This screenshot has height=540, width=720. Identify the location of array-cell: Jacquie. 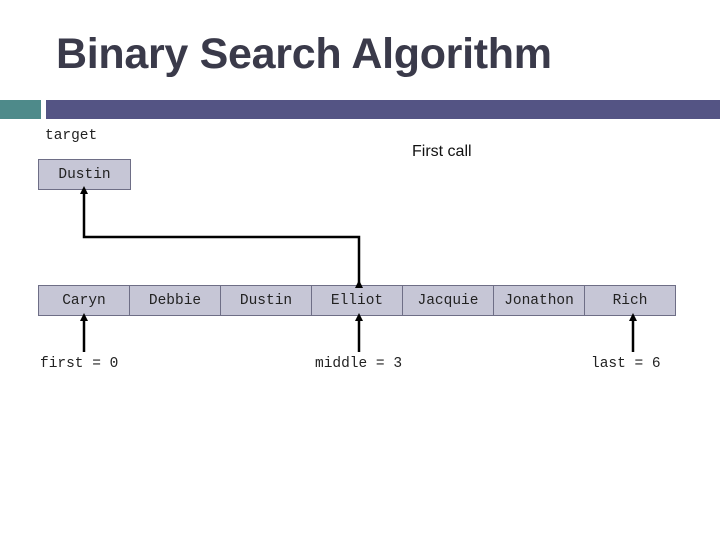
(448, 300).